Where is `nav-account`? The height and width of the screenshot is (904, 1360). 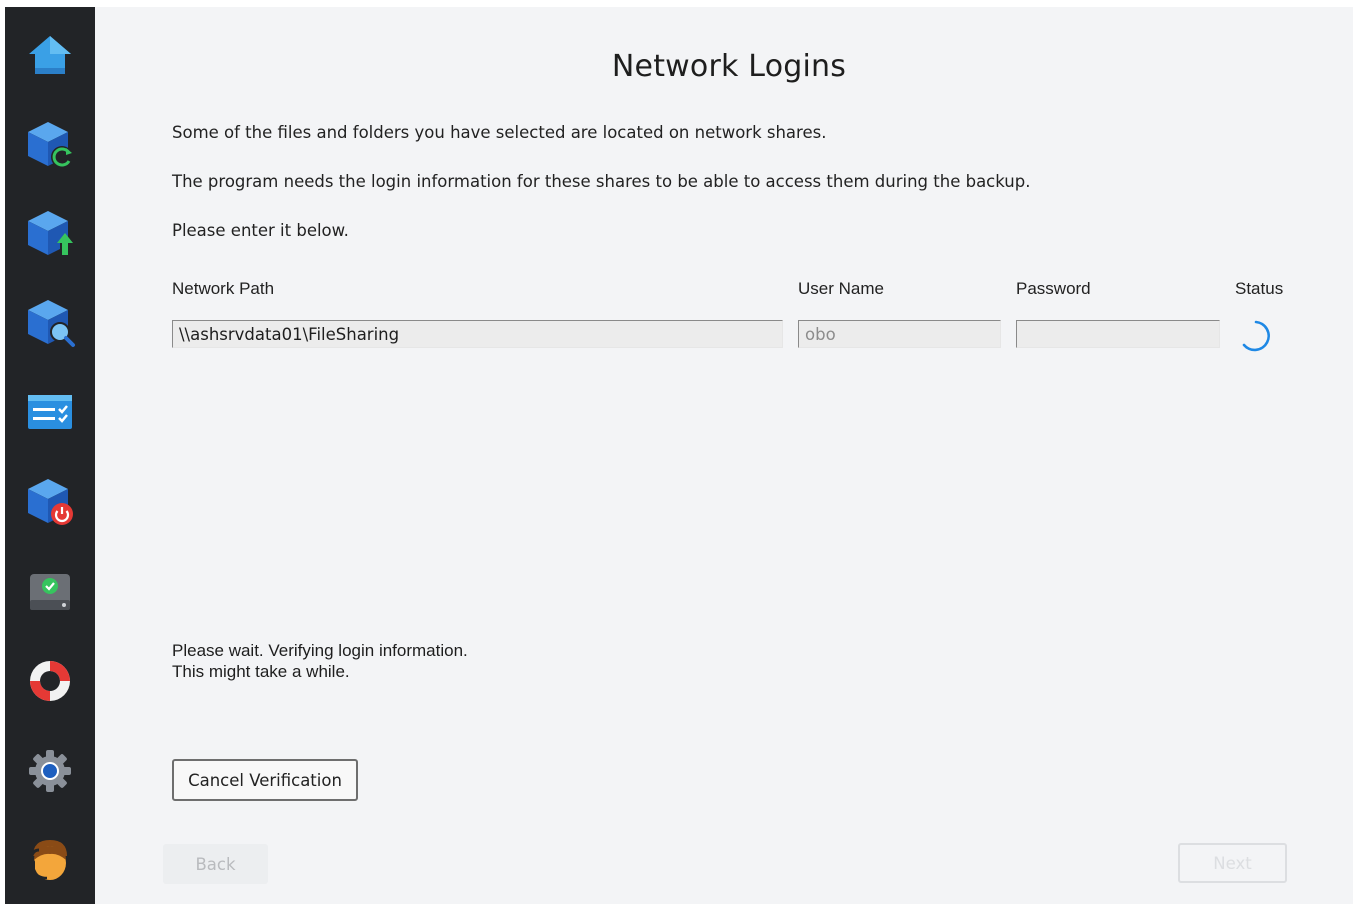 nav-account is located at coordinates (50, 861).